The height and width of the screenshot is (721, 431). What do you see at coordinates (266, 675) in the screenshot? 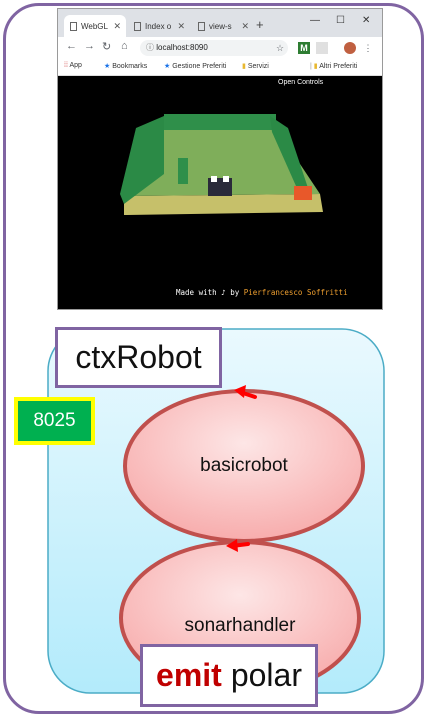
I see `emit-event: polar` at bounding box center [266, 675].